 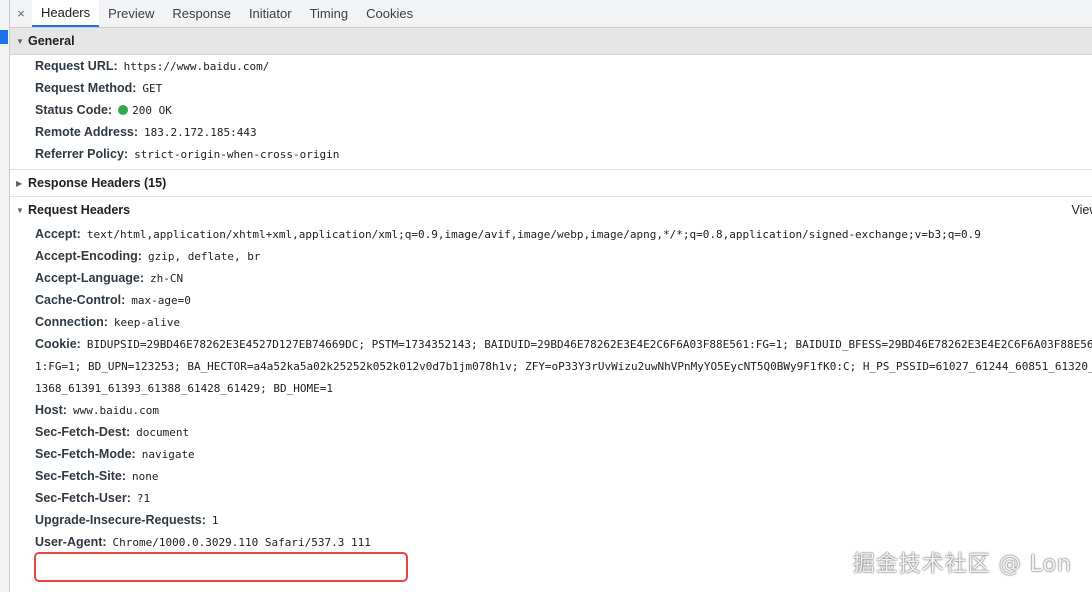 What do you see at coordinates (551, 66) in the screenshot?
I see `general-row-request-url: Request URL: https://www.baidu.com/` at bounding box center [551, 66].